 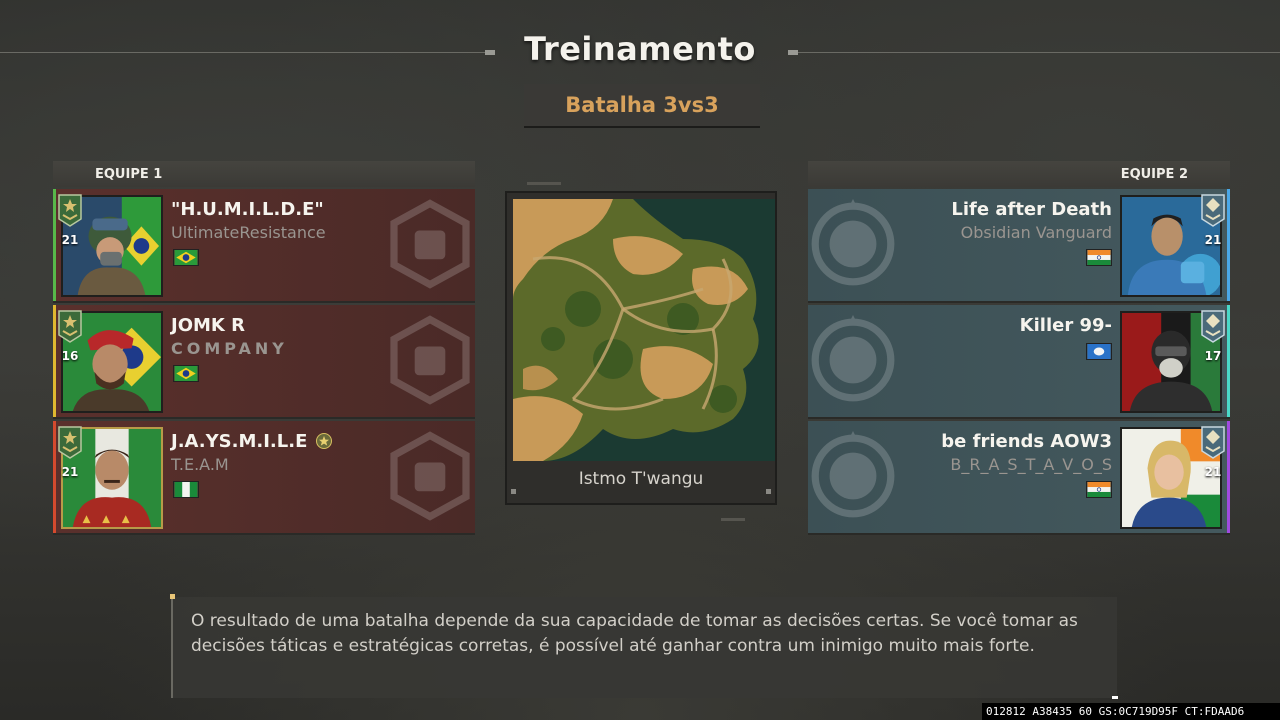 What do you see at coordinates (264, 362) in the screenshot?
I see `team1-player-card: 16 JOMK R COMPANY` at bounding box center [264, 362].